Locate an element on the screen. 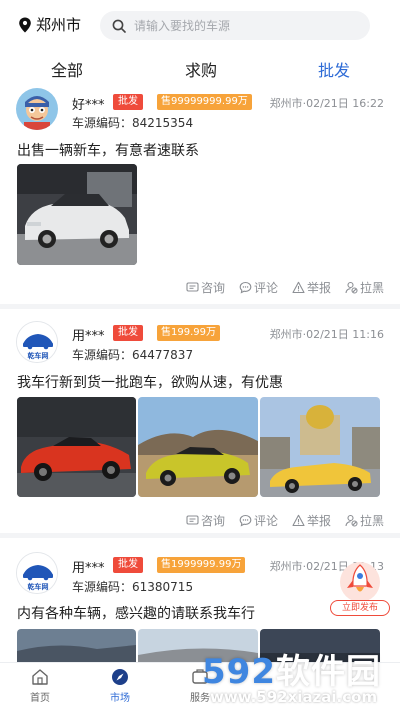 The image size is (400, 711). avatar is located at coordinates (37, 109).